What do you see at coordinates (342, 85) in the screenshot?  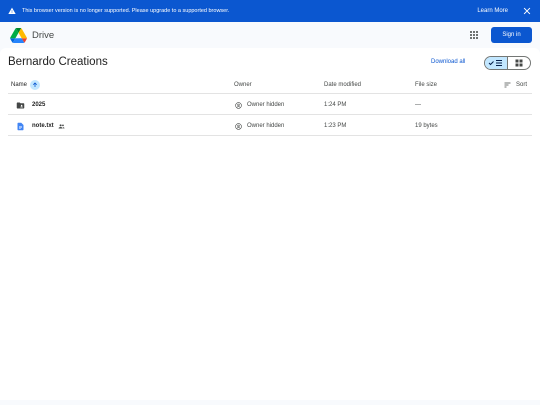 I see `date-modified-column-header: Date modified` at bounding box center [342, 85].